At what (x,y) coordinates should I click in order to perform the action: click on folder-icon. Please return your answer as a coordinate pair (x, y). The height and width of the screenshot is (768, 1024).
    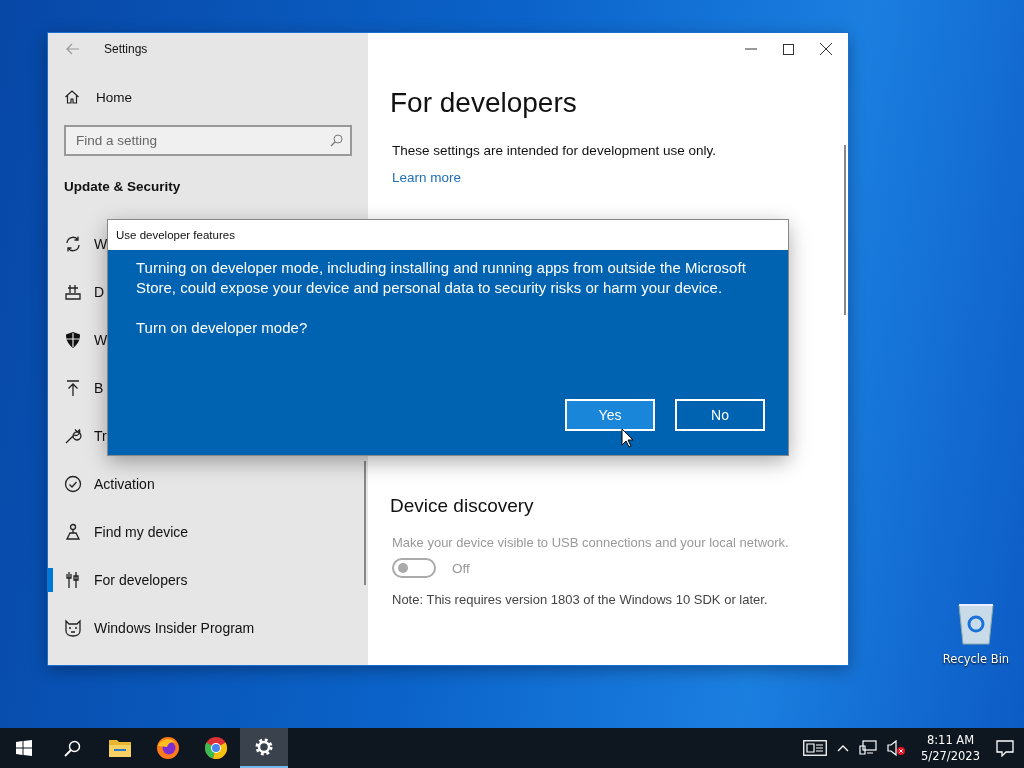
    Looking at the image, I should click on (120, 748).